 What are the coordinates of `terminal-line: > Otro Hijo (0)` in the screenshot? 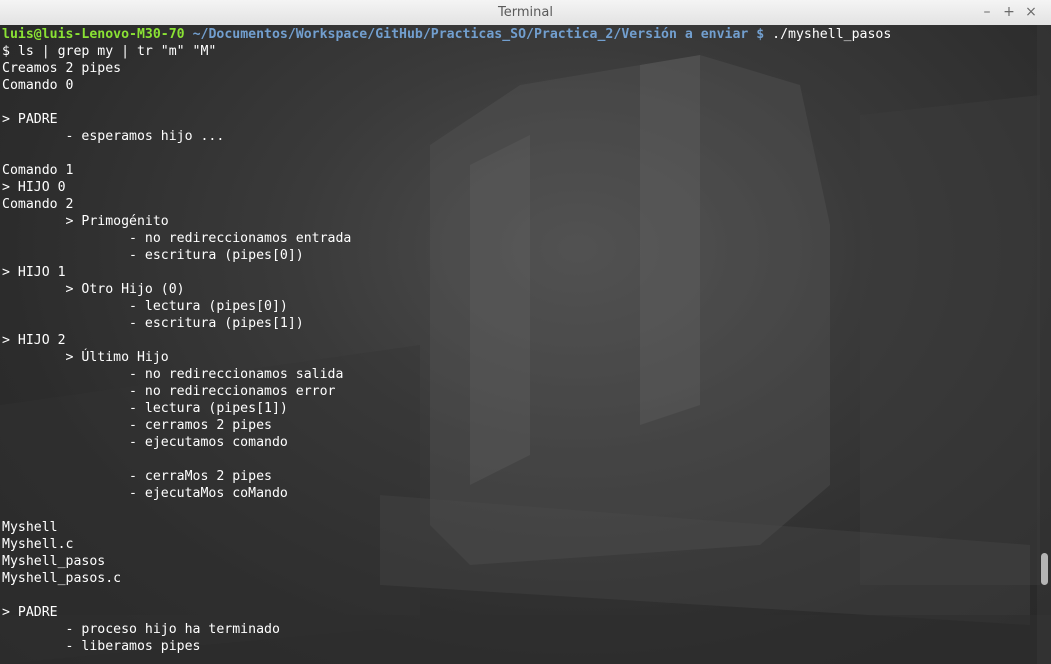 It's located at (93, 289).